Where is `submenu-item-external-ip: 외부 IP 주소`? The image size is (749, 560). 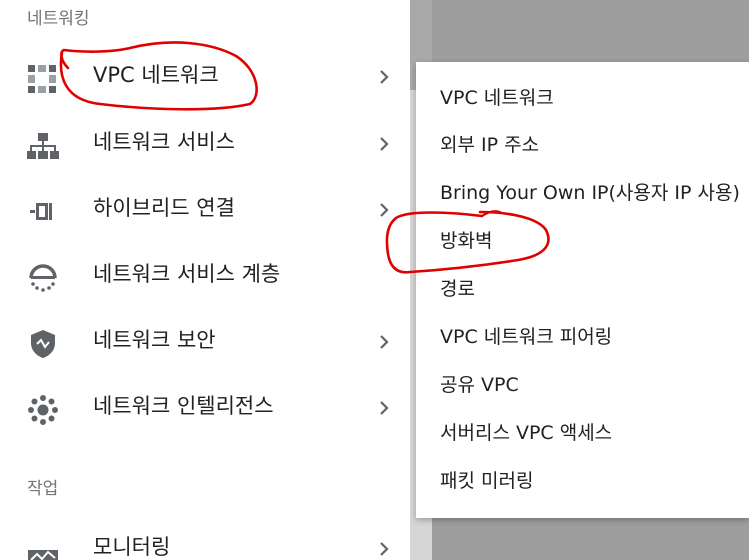
submenu-item-external-ip: 외부 IP 주소 is located at coordinates (594, 145).